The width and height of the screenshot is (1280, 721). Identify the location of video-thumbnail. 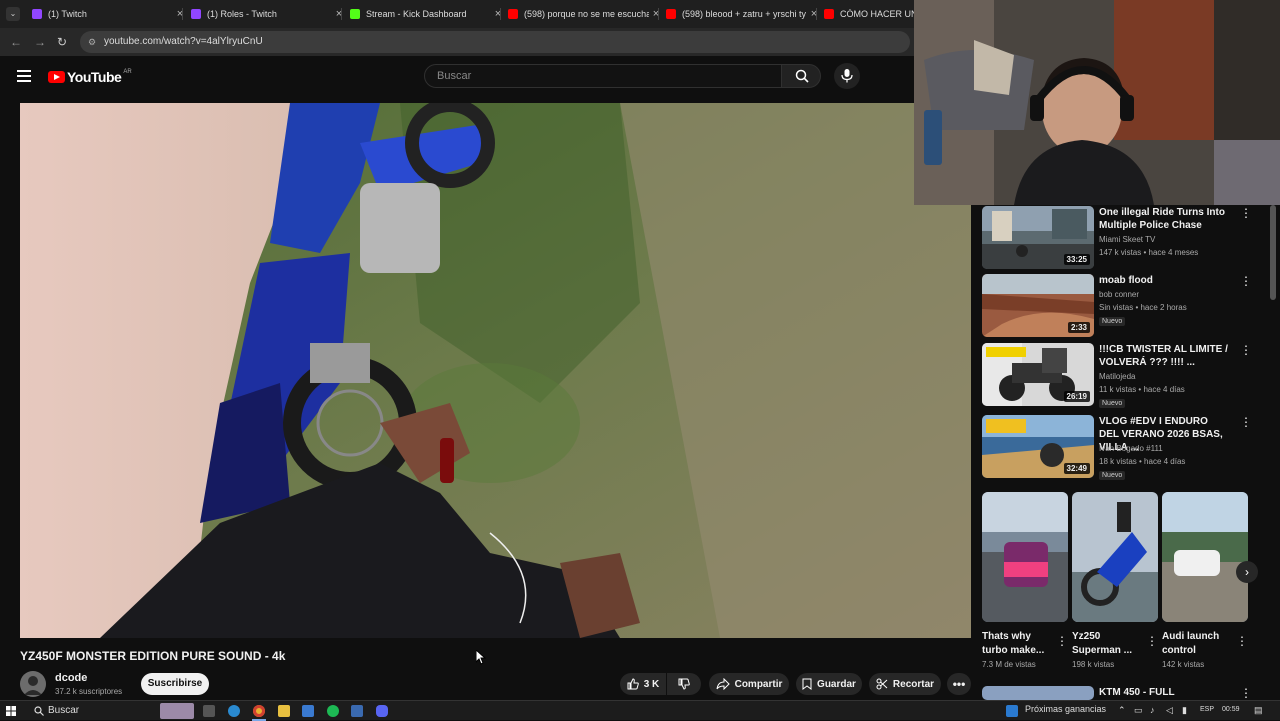
(1038, 693).